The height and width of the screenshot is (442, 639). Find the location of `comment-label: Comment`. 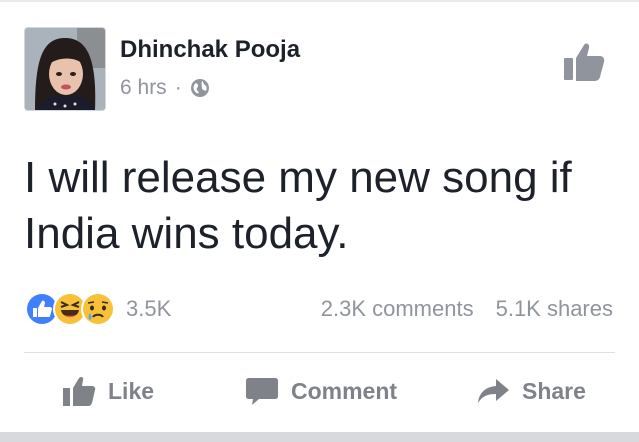

comment-label: Comment is located at coordinates (344, 390).